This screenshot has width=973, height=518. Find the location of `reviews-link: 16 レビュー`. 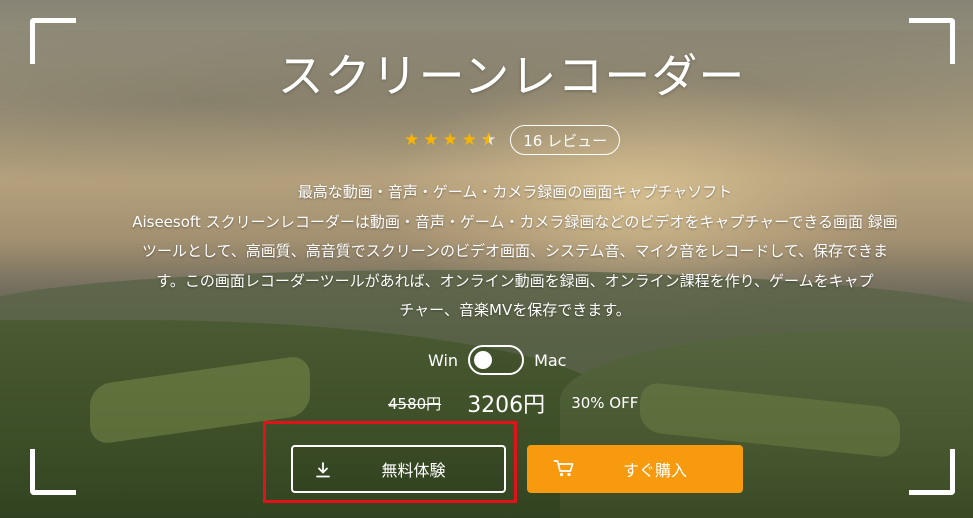

reviews-link: 16 レビュー is located at coordinates (565, 140).